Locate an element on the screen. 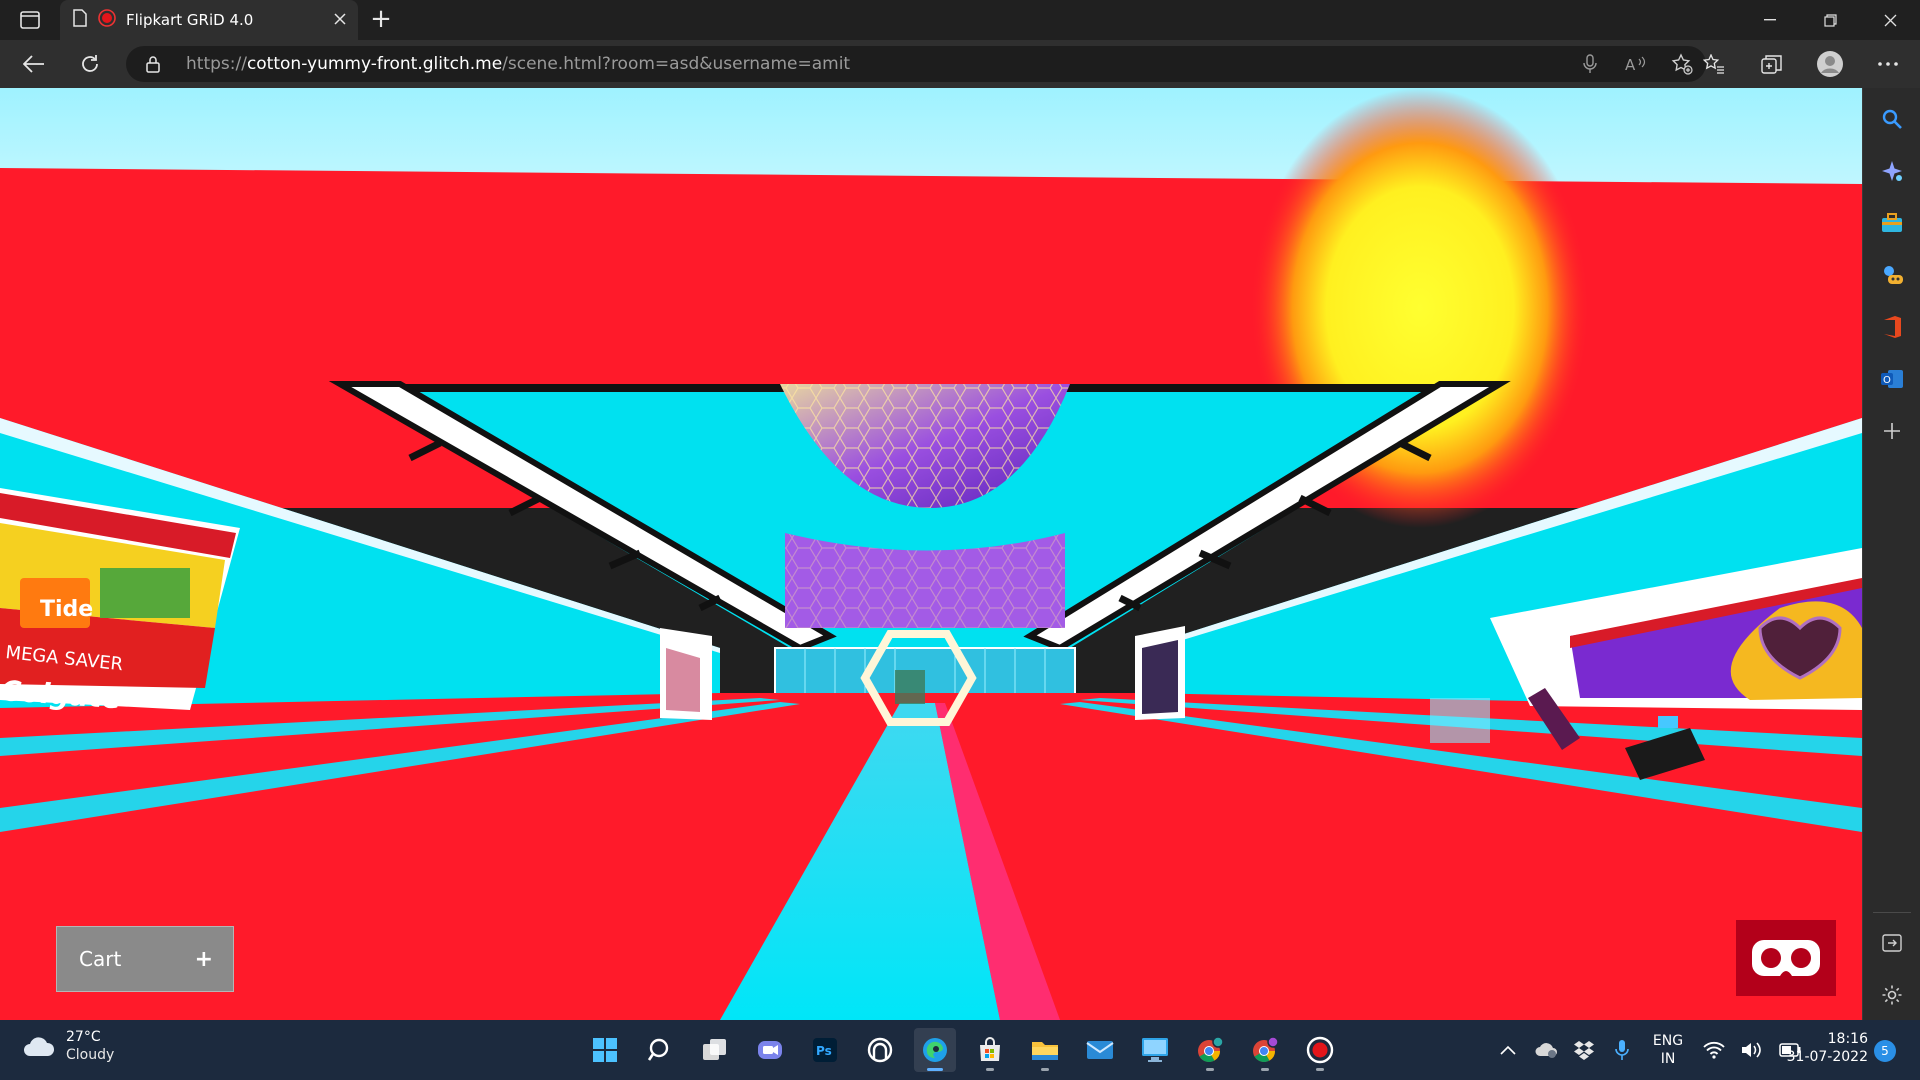 The width and height of the screenshot is (1920, 1080). tools-icon is located at coordinates (1892, 223).